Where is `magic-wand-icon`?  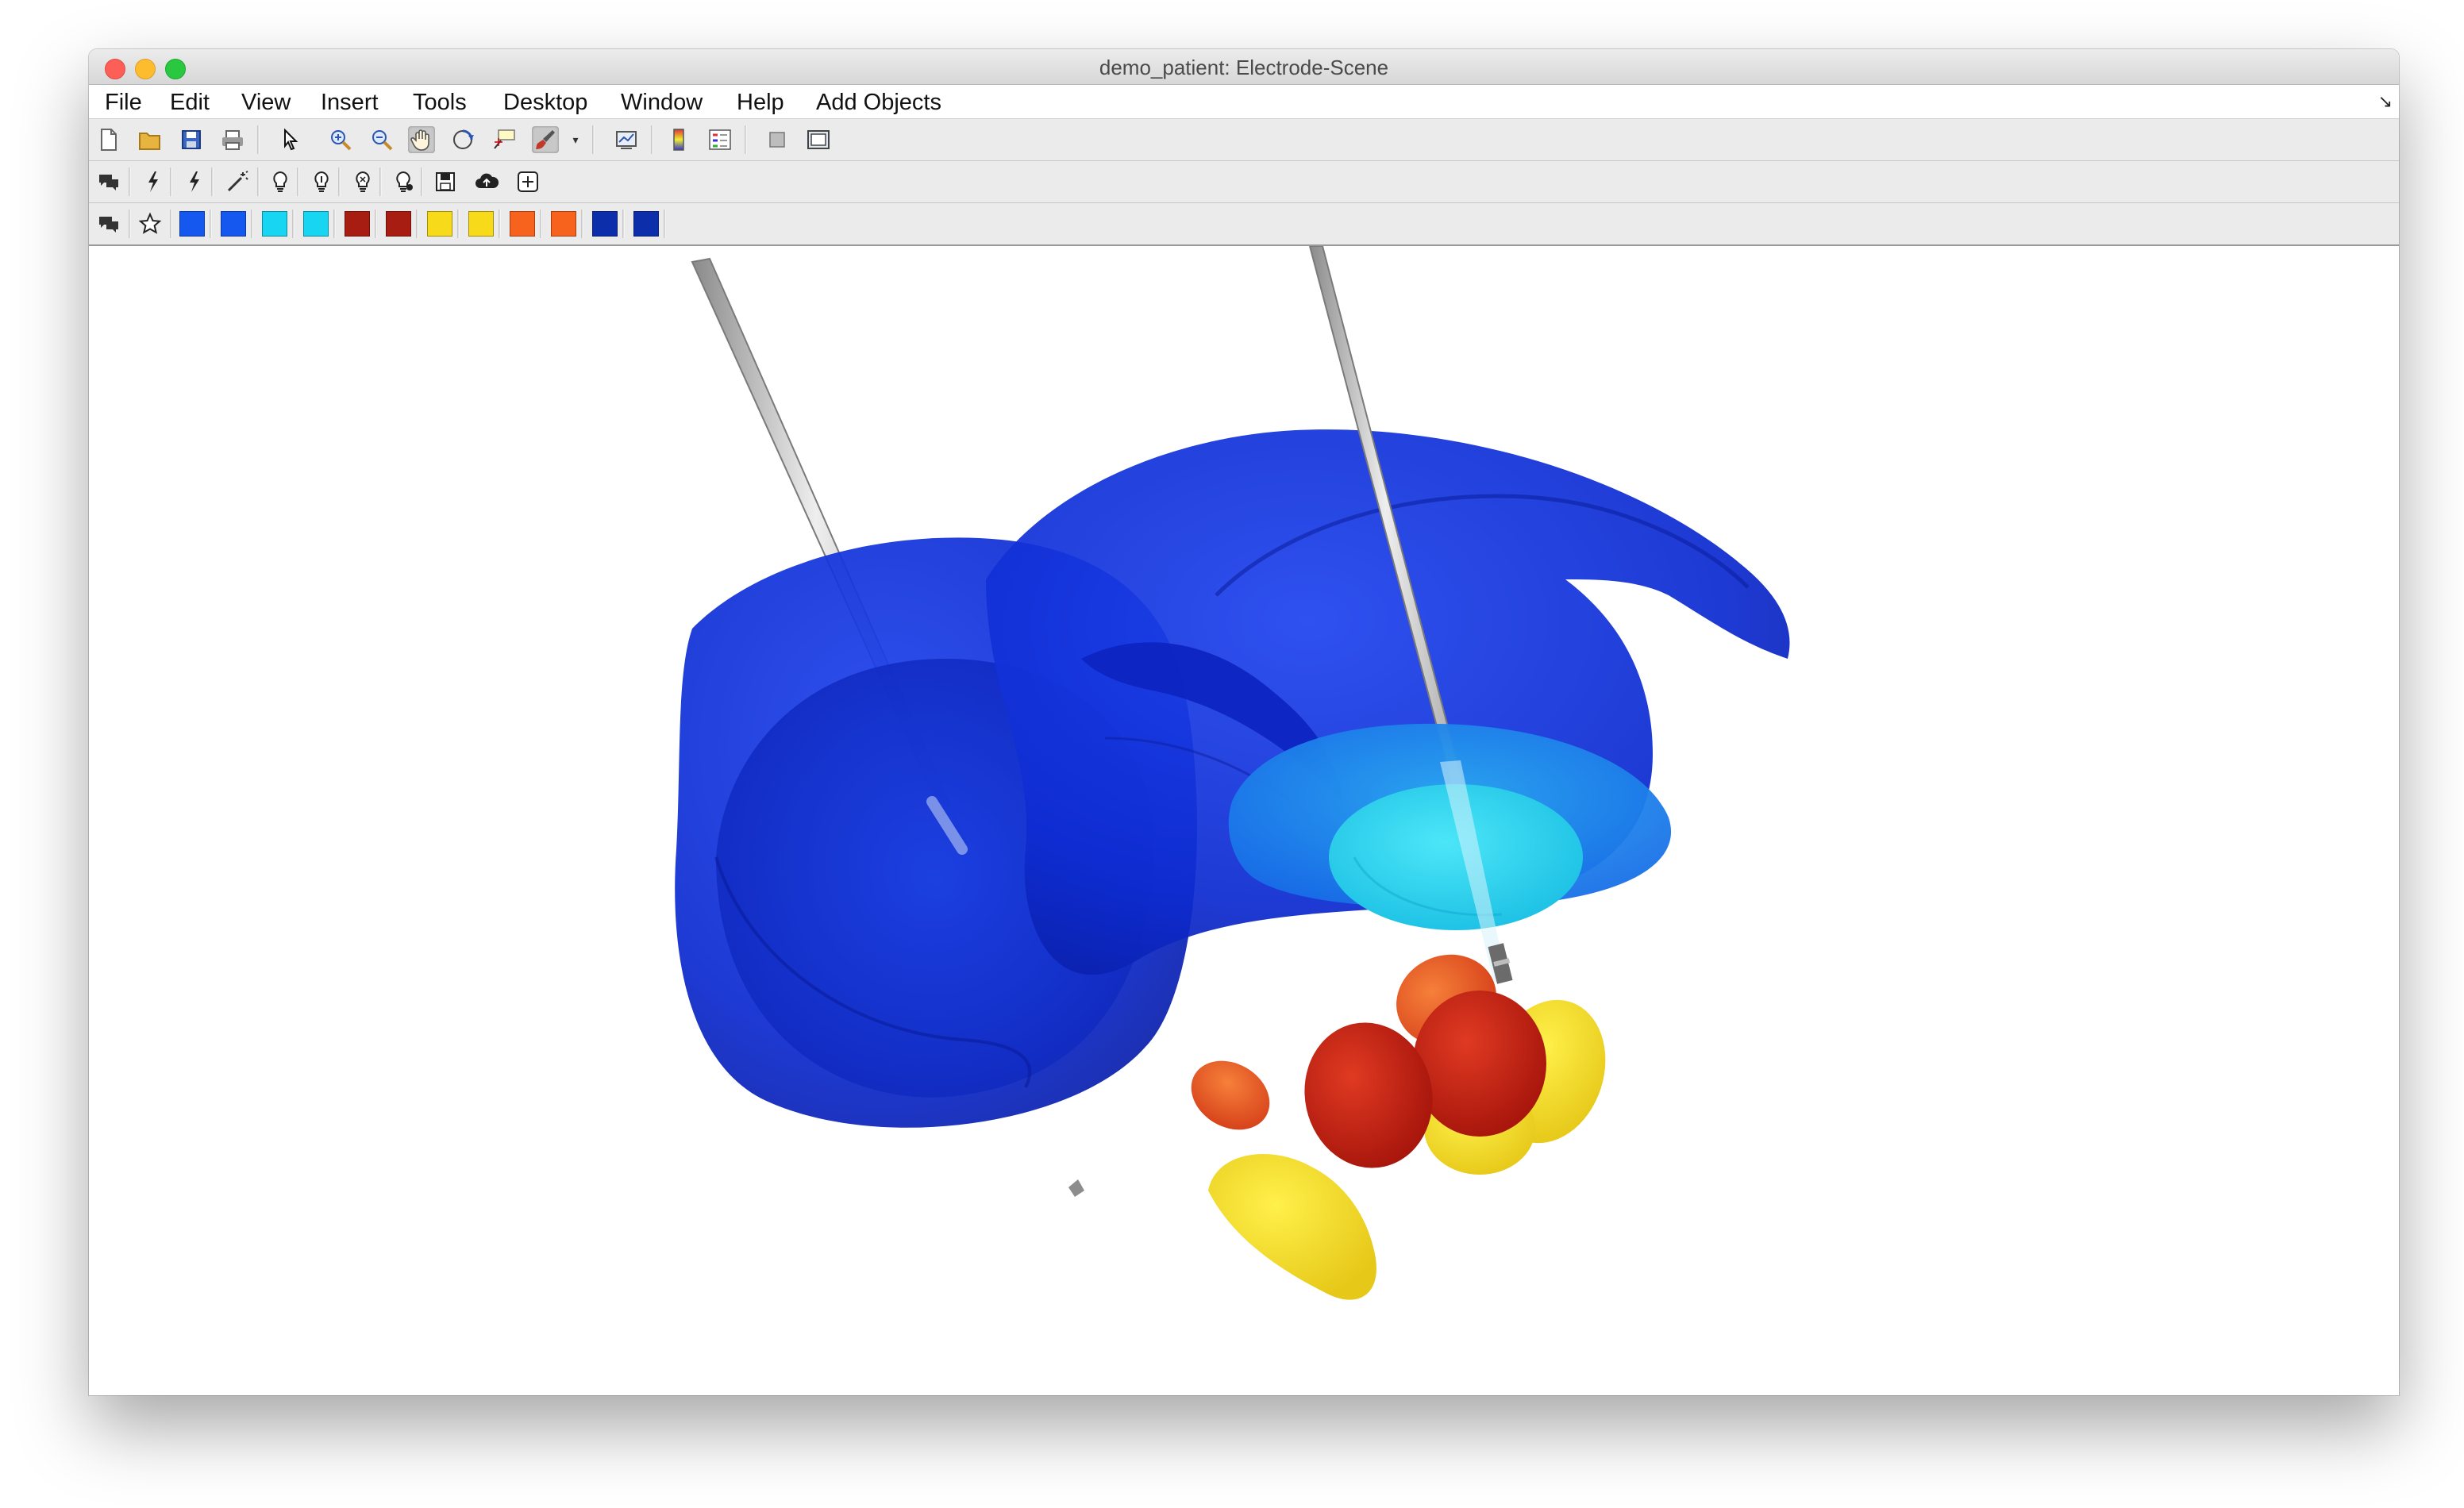 magic-wand-icon is located at coordinates (238, 181).